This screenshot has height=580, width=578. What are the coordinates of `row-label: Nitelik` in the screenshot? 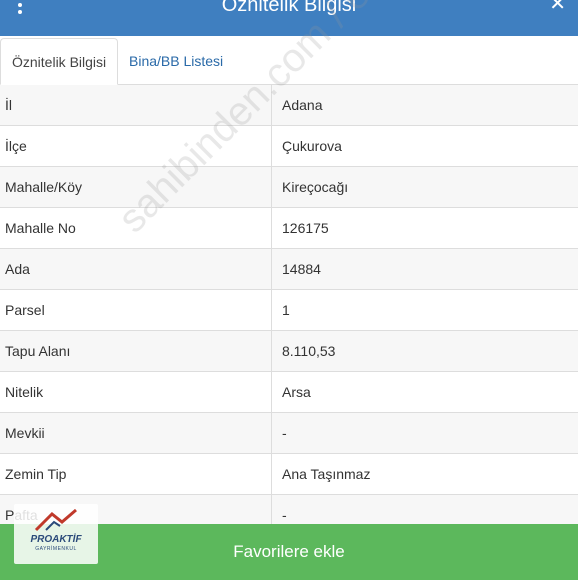 It's located at (24, 392).